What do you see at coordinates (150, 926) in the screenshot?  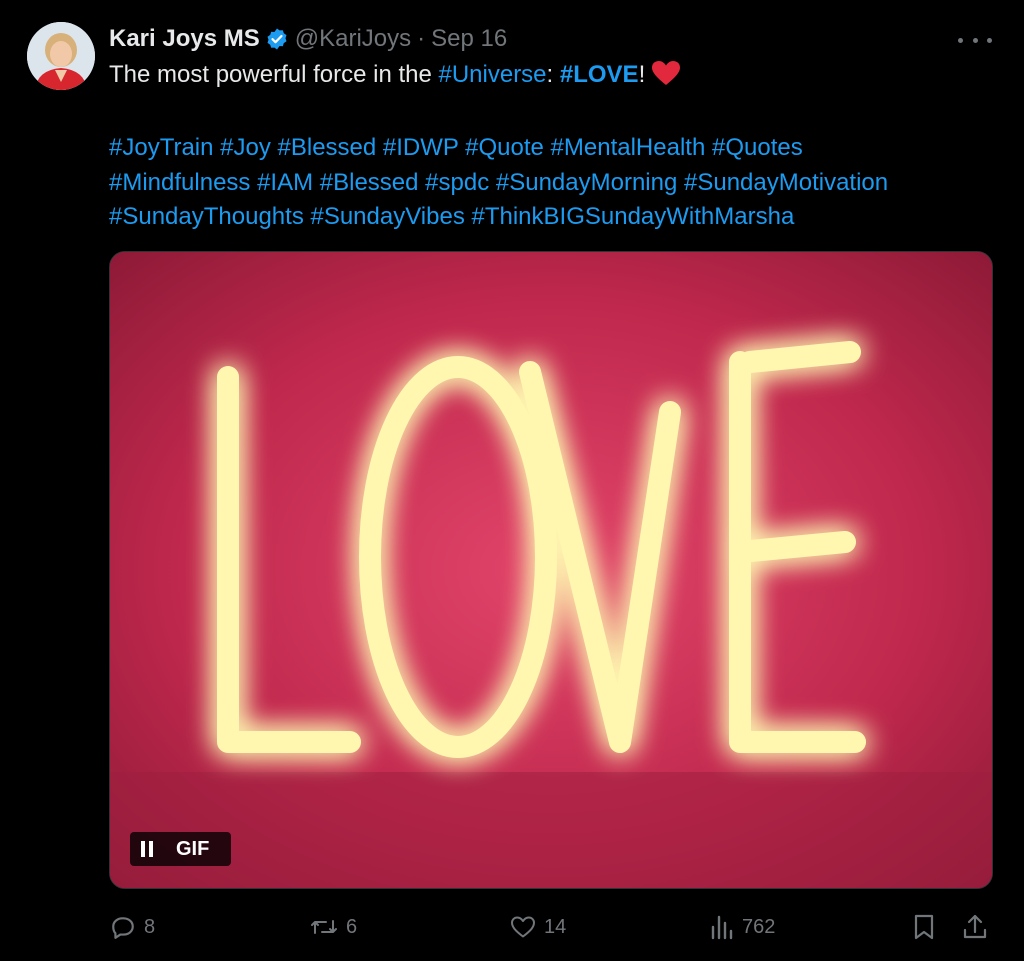 I see `reply-count: 8` at bounding box center [150, 926].